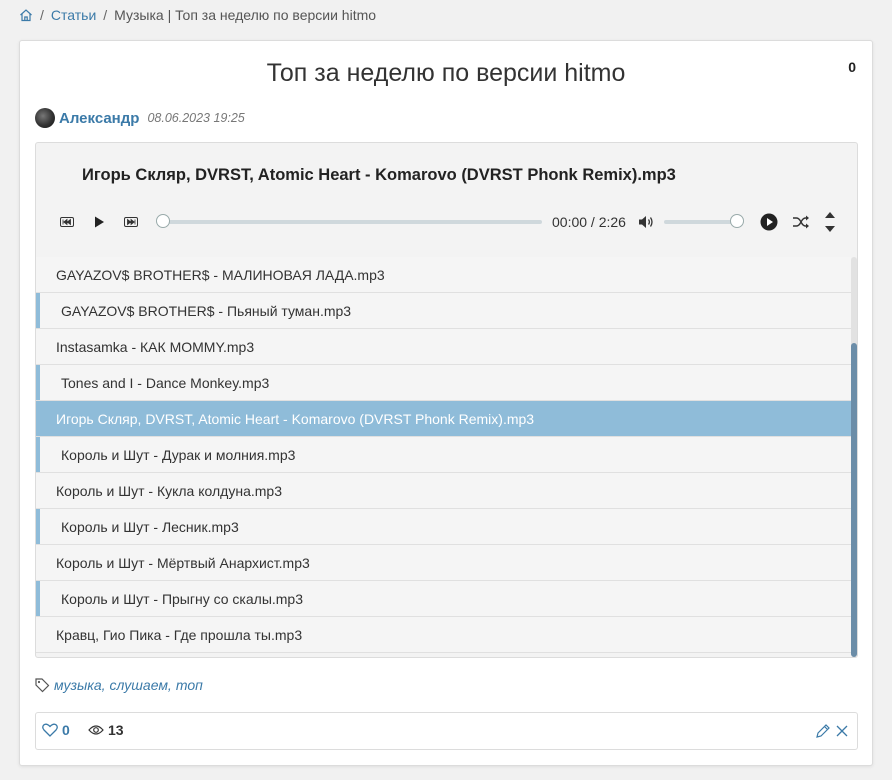 Image resolution: width=892 pixels, height=780 pixels. I want to click on edit-icon, so click(823, 731).